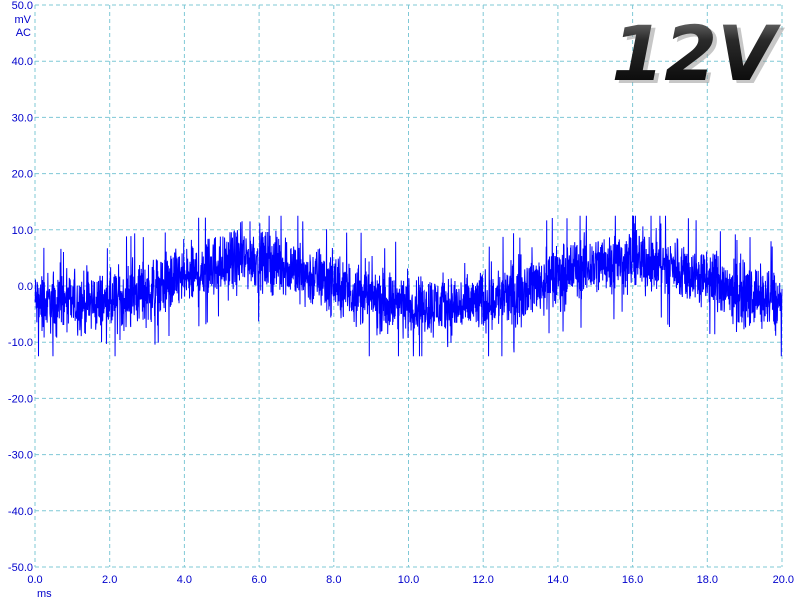 The height and width of the screenshot is (600, 800). Describe the element at coordinates (22, 175) in the screenshot. I see `y-tick-label: 20.0` at that location.